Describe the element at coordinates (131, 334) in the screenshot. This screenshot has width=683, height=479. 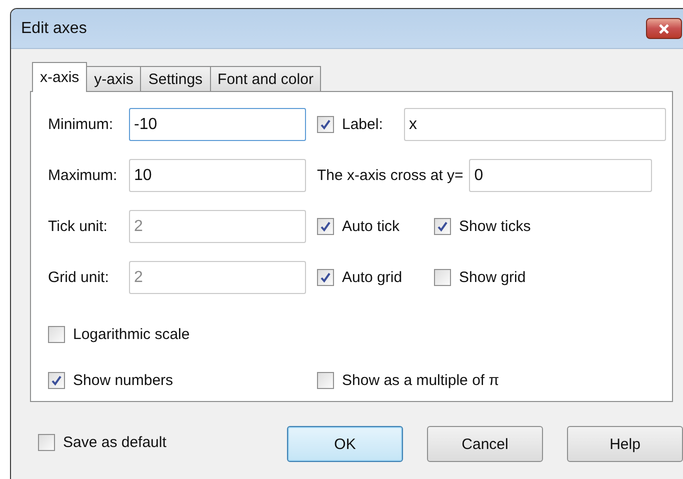
I see `checkbox-label: Logarithmic scale` at that location.